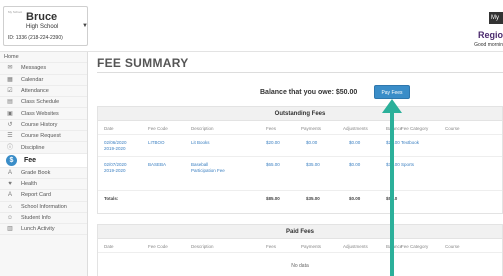  I want to click on sidebar-item-grade-book: A Grade Book, so click(43, 173).